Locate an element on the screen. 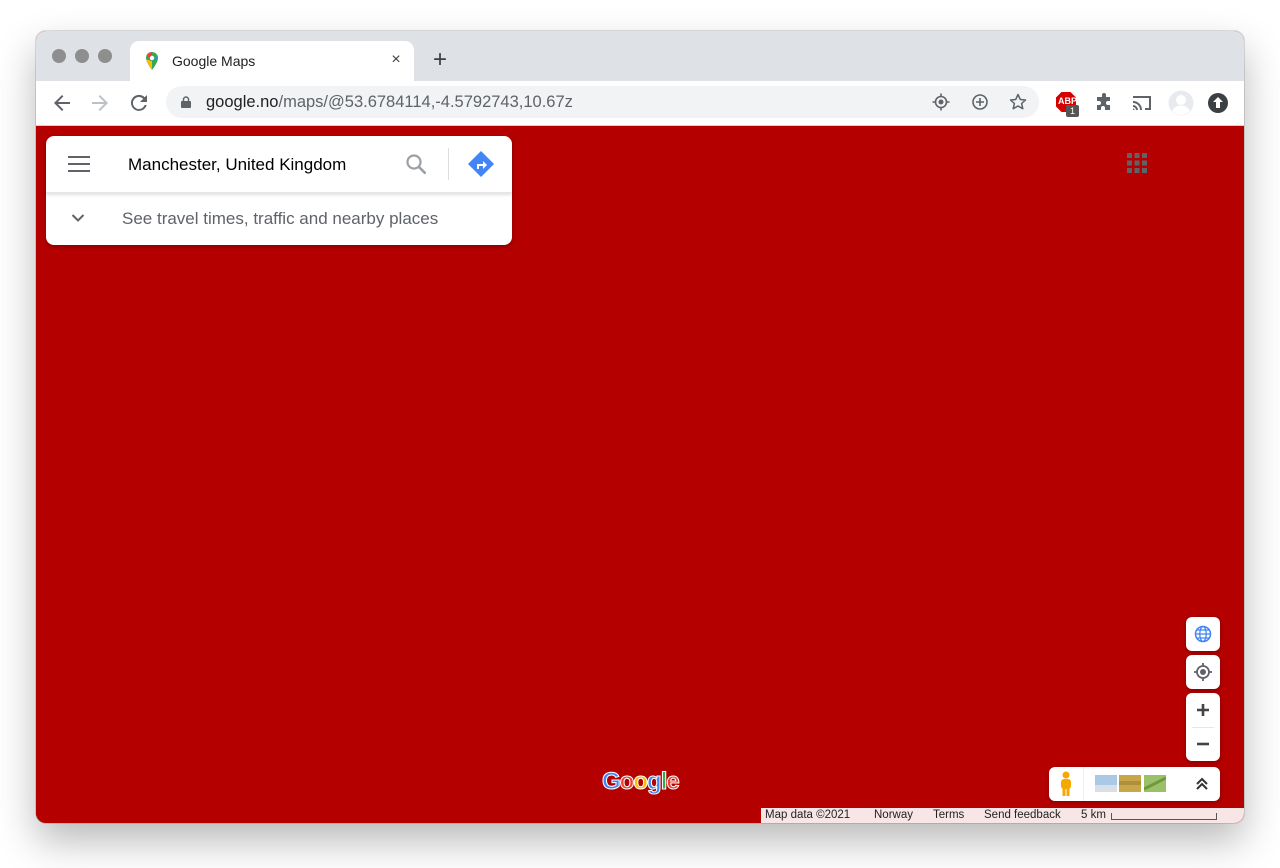 The image size is (1280, 868). profile-avatar-icon is located at coordinates (1181, 103).